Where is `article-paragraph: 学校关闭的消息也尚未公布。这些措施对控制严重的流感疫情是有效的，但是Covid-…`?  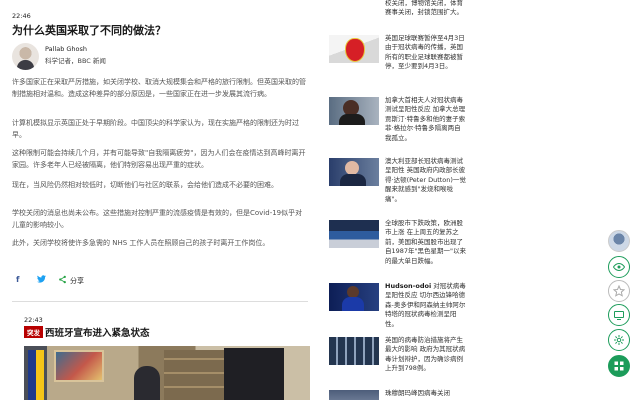 article-paragraph: 学校关闭的消息也尚未公布。这些措施对控制严重的流感疫情是有效的，但是Covid-… is located at coordinates (157, 219).